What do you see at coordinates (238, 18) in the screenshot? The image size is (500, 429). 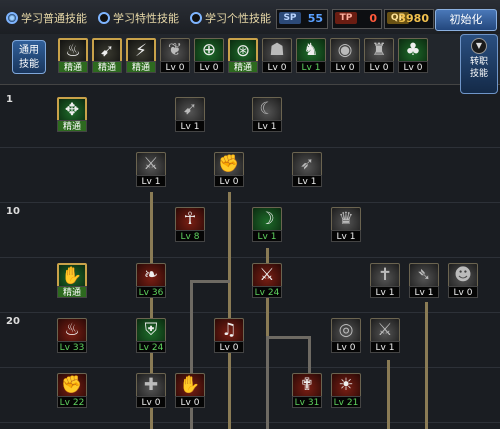 I see `tab-label: 学习个性技能` at bounding box center [238, 18].